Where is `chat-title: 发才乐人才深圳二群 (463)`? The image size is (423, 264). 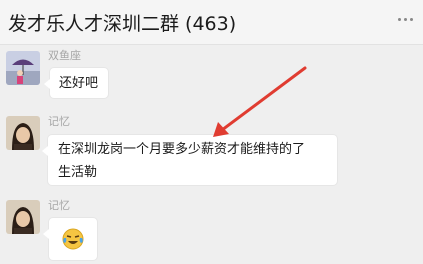
chat-title: 发才乐人才深圳二群 (463) is located at coordinates (122, 24).